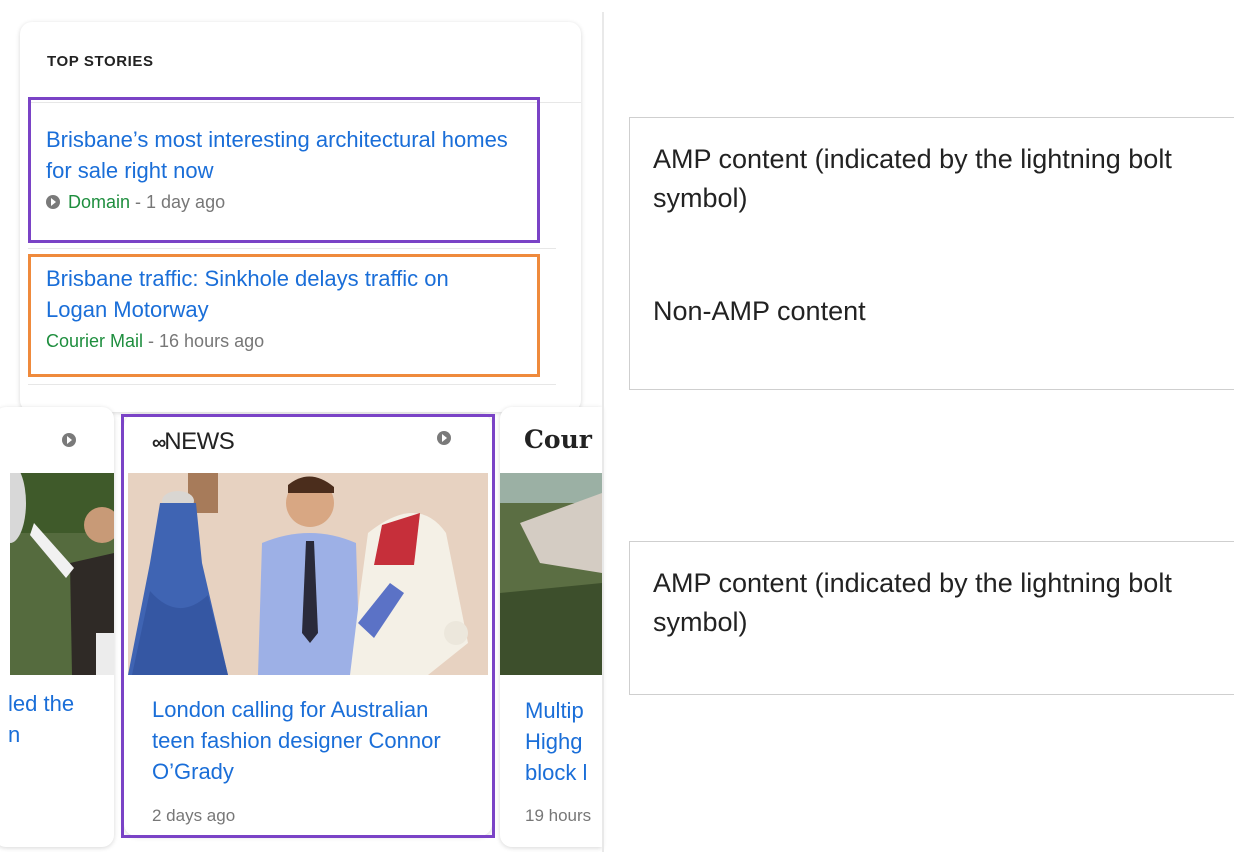 The image size is (1234, 852). Describe the element at coordinates (281, 341) in the screenshot. I see `story-meta: Courier Mail - 16 hours ago` at that location.